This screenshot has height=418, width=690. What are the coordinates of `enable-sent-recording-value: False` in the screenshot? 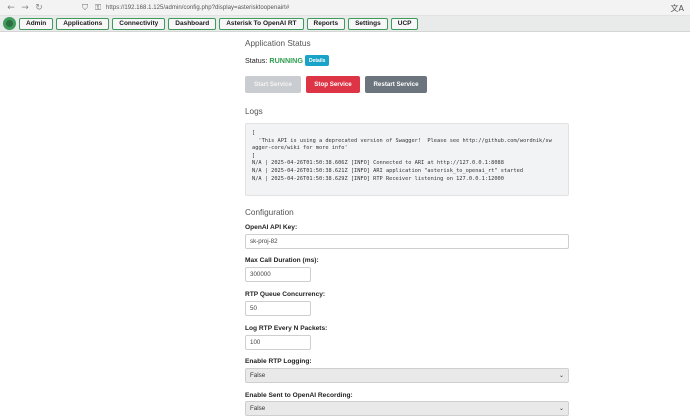 It's located at (258, 408).